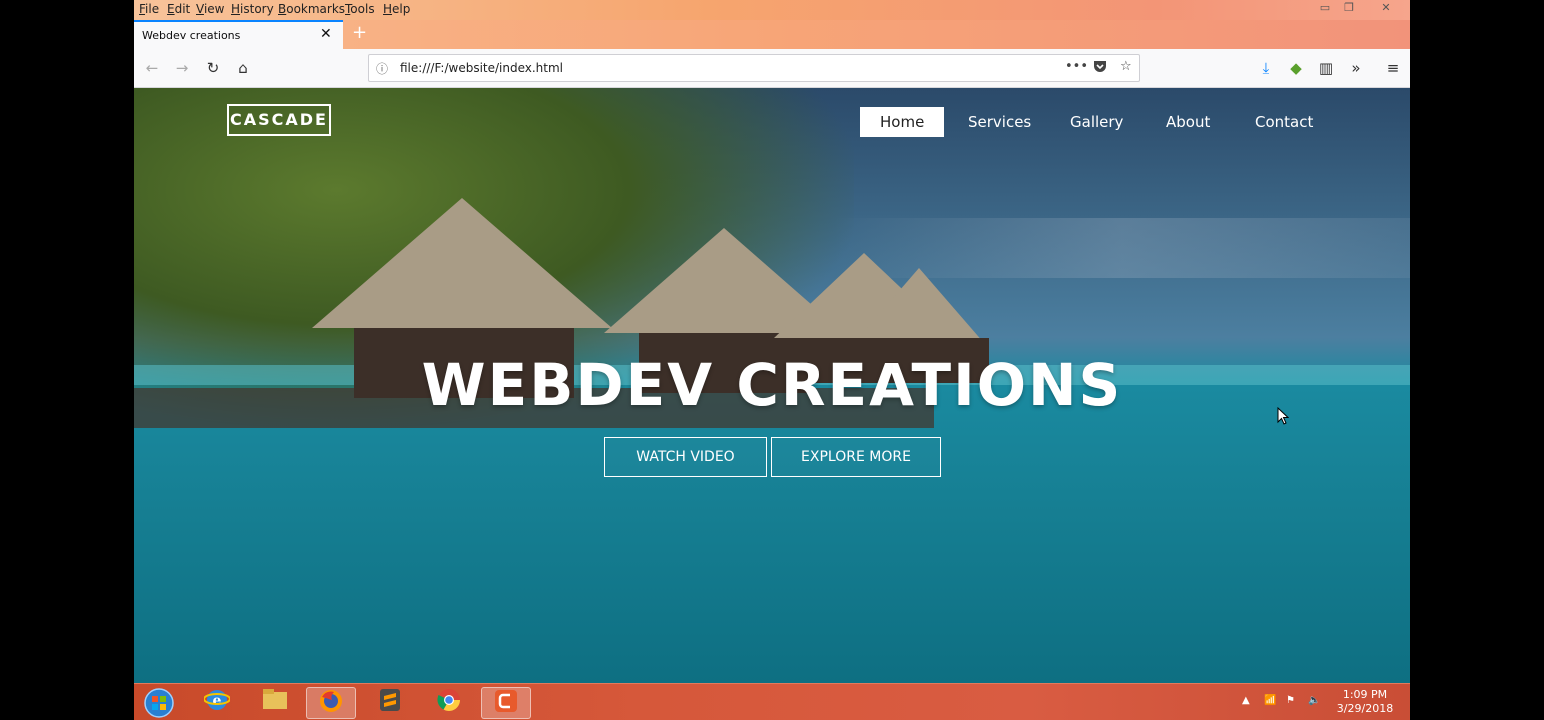 The image size is (1544, 720). What do you see at coordinates (213, 68) in the screenshot?
I see `reload-icon: ↻` at bounding box center [213, 68].